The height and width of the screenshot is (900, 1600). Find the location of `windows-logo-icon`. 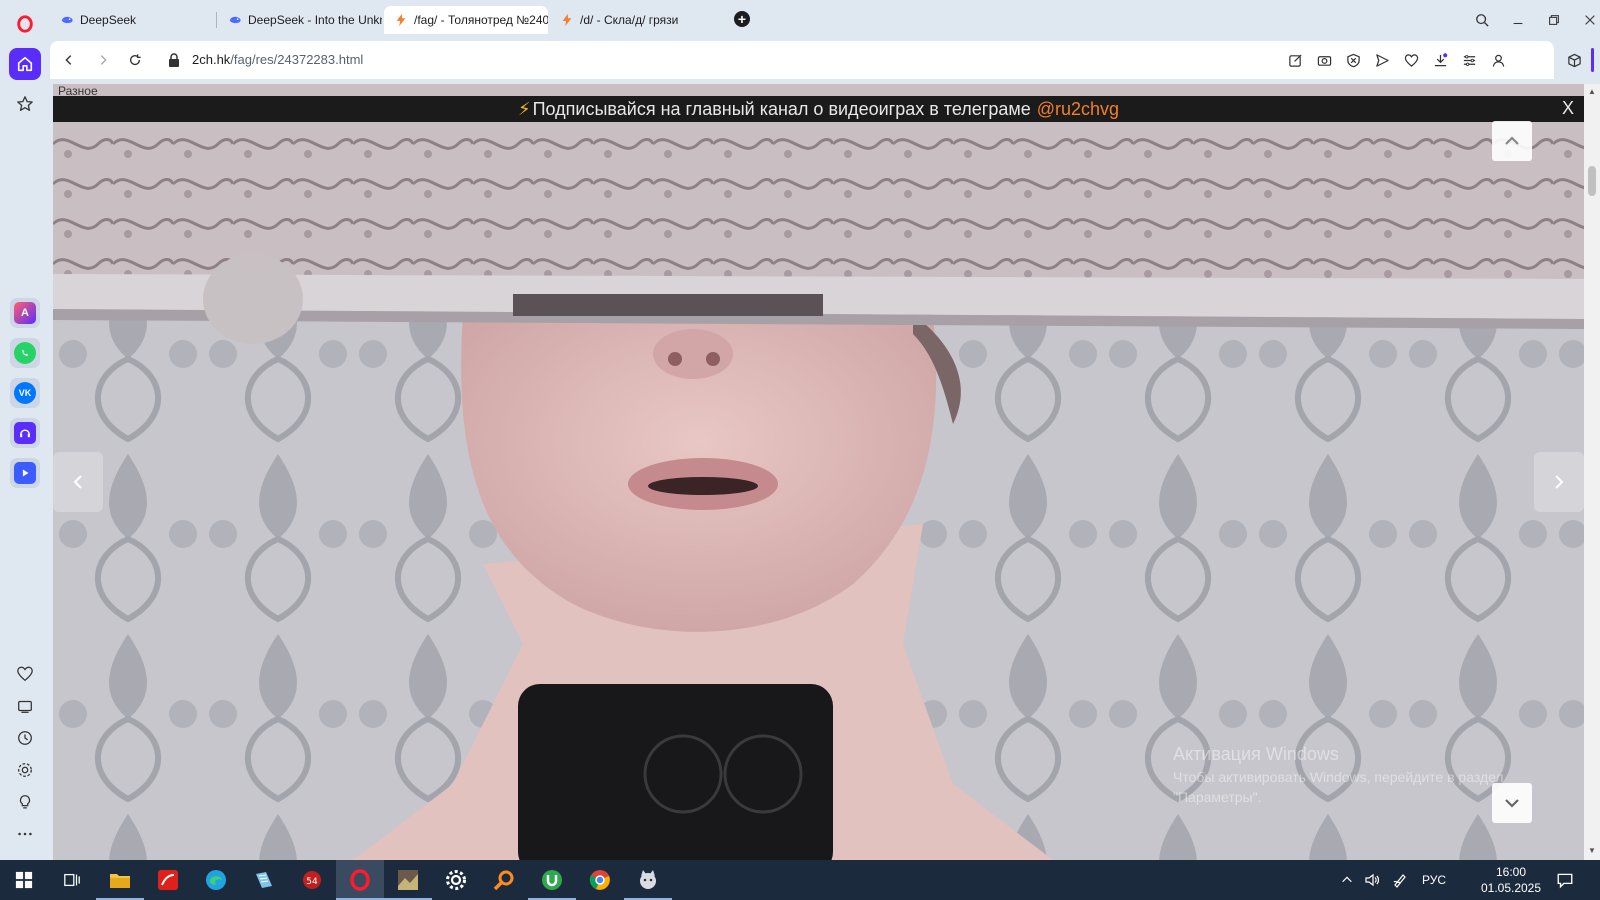

windows-logo-icon is located at coordinates (24, 880).